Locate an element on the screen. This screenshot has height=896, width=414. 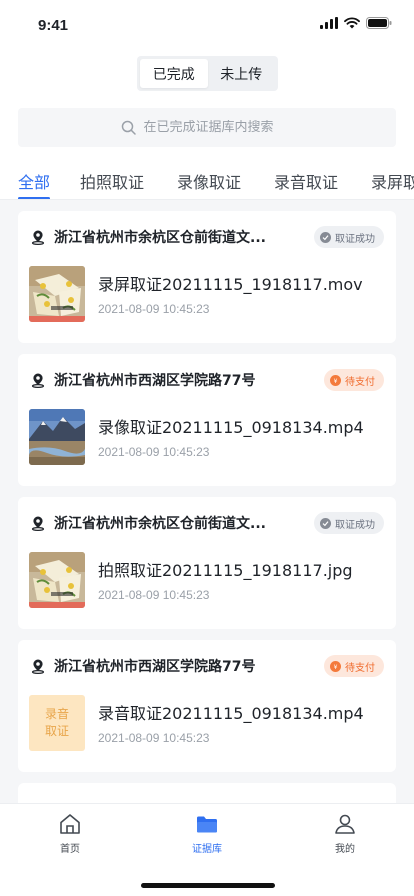
audio-thumbnail-label: 录音 取证 is located at coordinates (57, 723).